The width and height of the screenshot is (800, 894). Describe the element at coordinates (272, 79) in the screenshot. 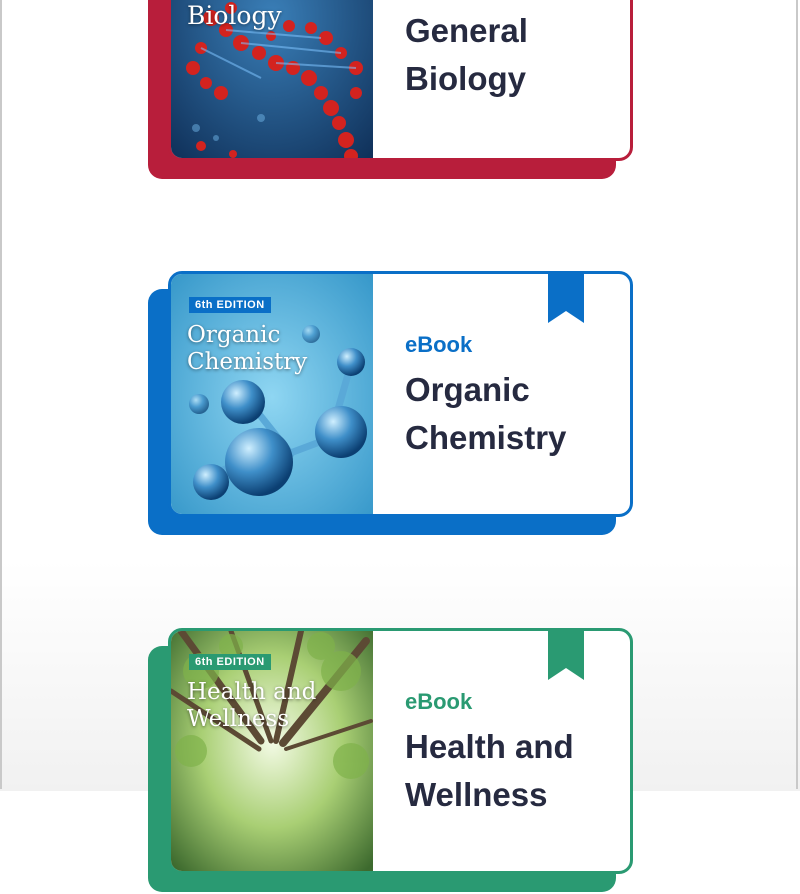

I see `book-cover-image: Biology` at that location.